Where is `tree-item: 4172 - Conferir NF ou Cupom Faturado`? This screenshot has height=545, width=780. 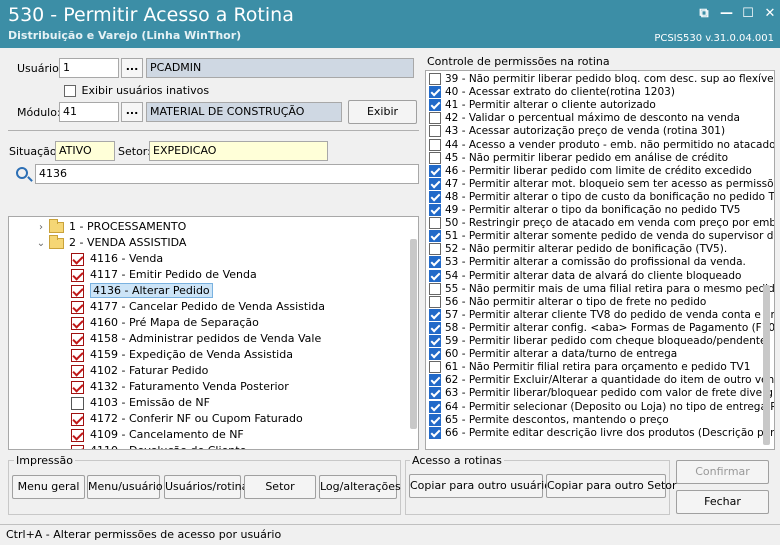
tree-item: 4172 - Conferir NF ou Cupom Faturado is located at coordinates (187, 419).